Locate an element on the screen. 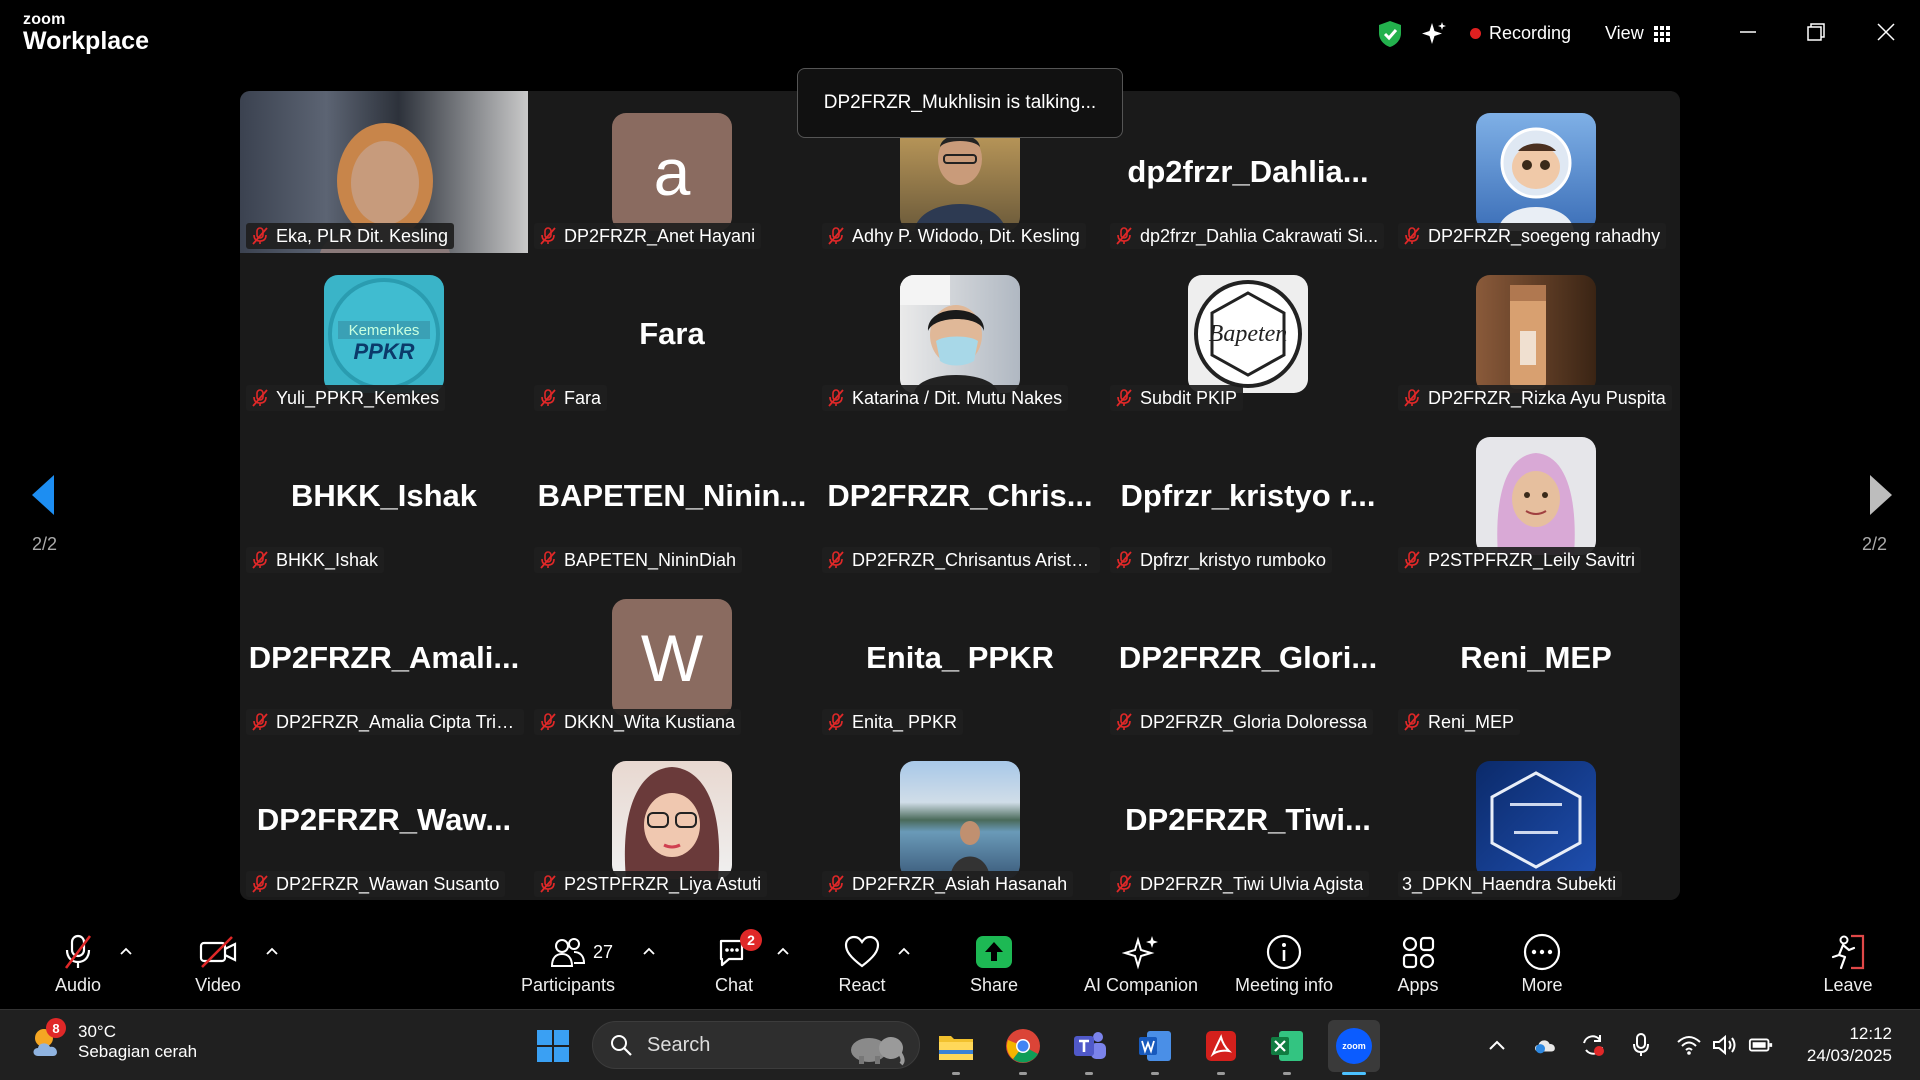  battery-icon is located at coordinates (1761, 1045).